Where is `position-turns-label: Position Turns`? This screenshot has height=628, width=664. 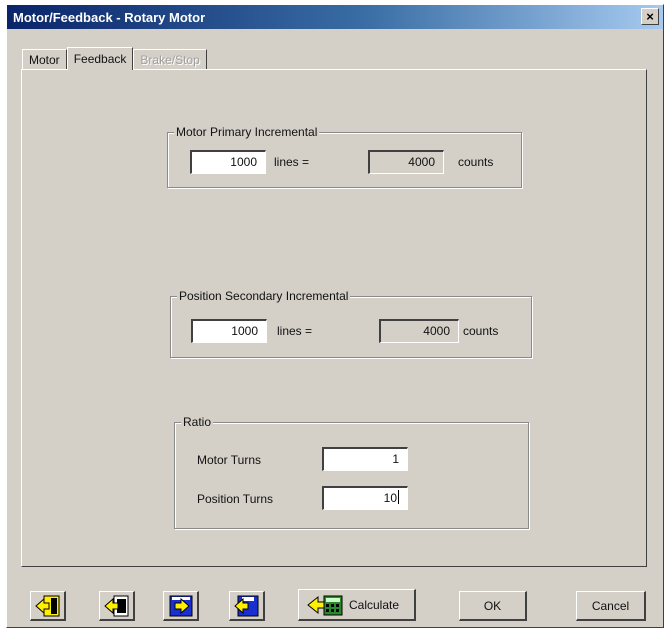 position-turns-label: Position Turns is located at coordinates (235, 499).